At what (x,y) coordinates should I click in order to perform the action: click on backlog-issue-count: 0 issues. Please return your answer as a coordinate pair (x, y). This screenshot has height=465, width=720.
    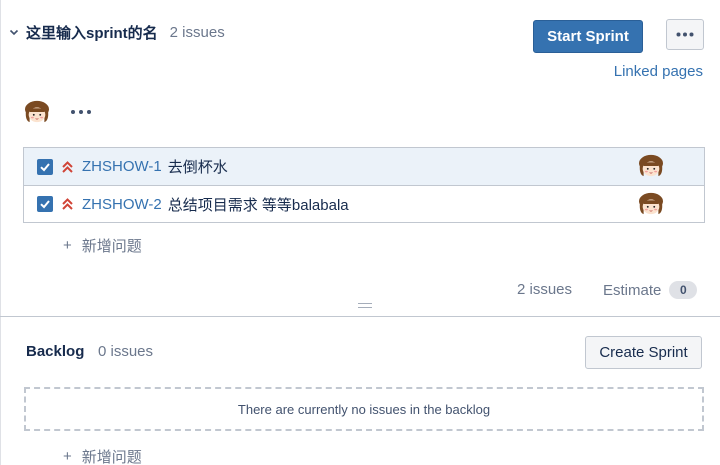
    Looking at the image, I should click on (126, 351).